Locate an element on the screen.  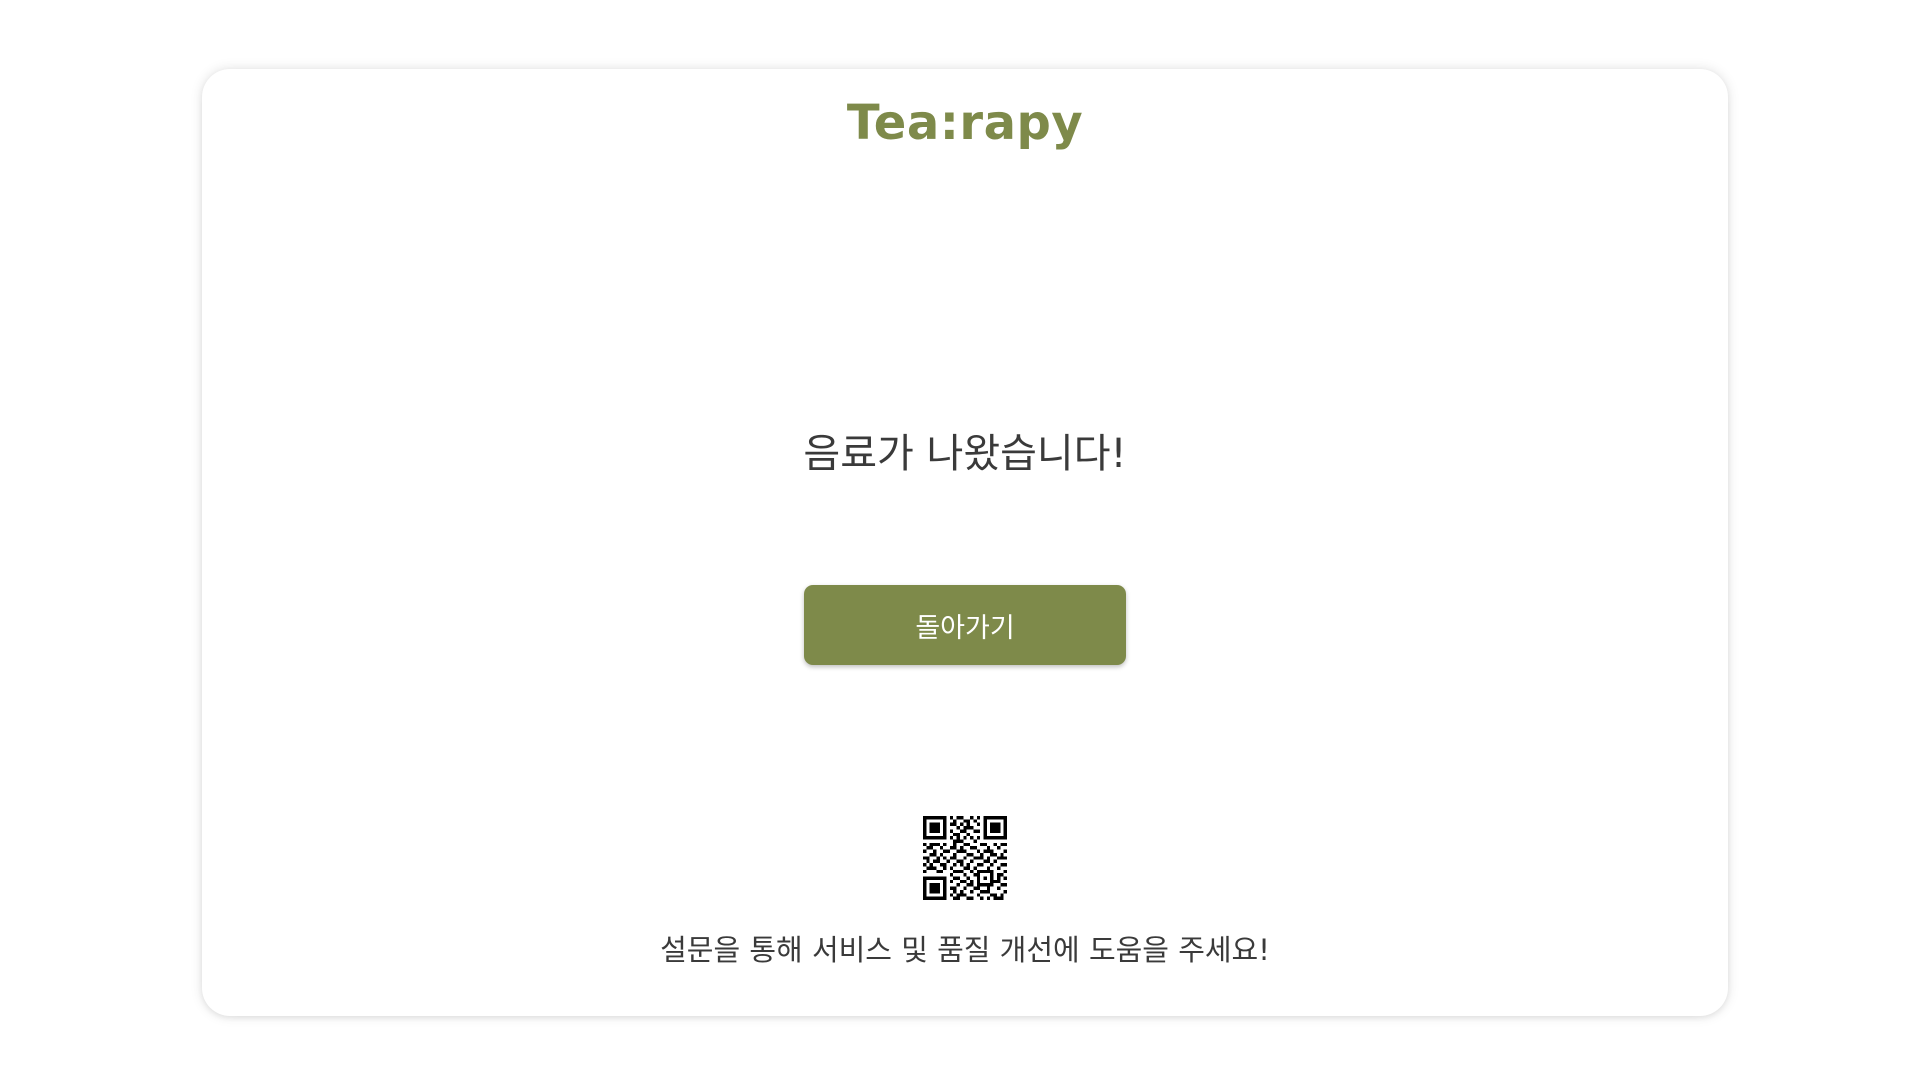
survey-text: 설문을 통해 서비스 및 품질 개선에 도움을 주세요! is located at coordinates (965, 950).